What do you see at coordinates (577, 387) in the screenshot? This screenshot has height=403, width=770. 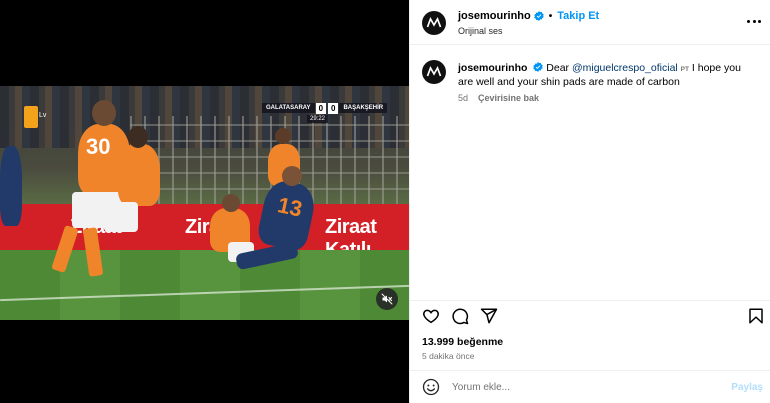 I see `comment-input` at bounding box center [577, 387].